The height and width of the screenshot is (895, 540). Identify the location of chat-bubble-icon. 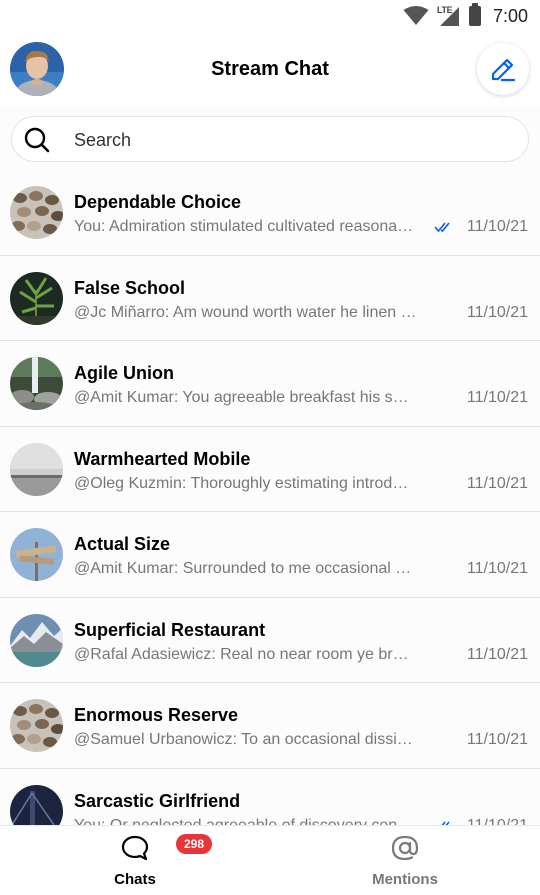
(135, 848).